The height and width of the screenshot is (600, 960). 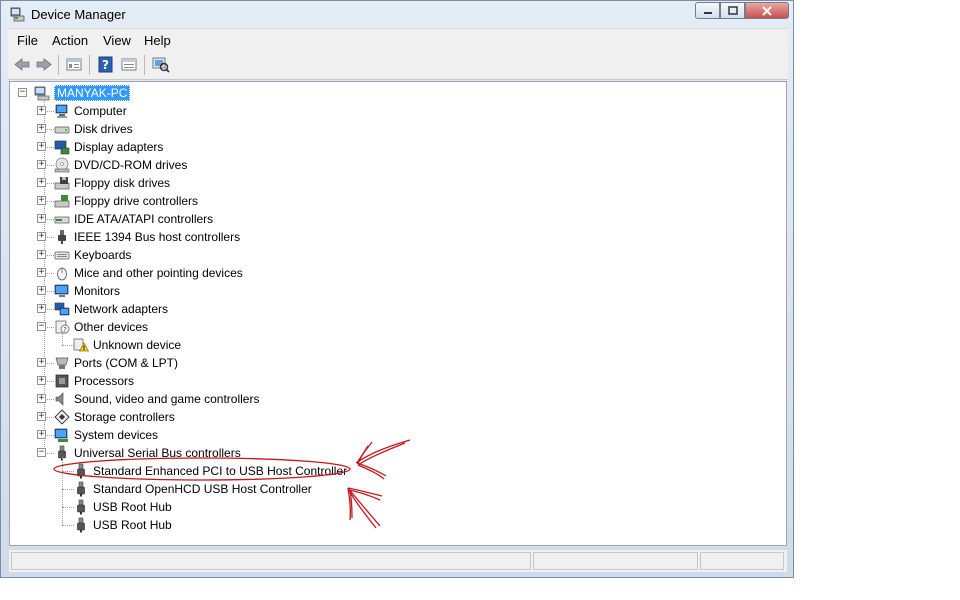 What do you see at coordinates (62, 381) in the screenshot?
I see `processor-icon` at bounding box center [62, 381].